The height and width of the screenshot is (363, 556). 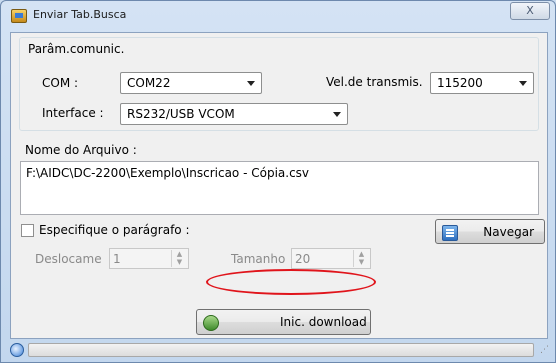 I want to click on interface-select-value: RS232/USB VCOM, so click(x=181, y=114).